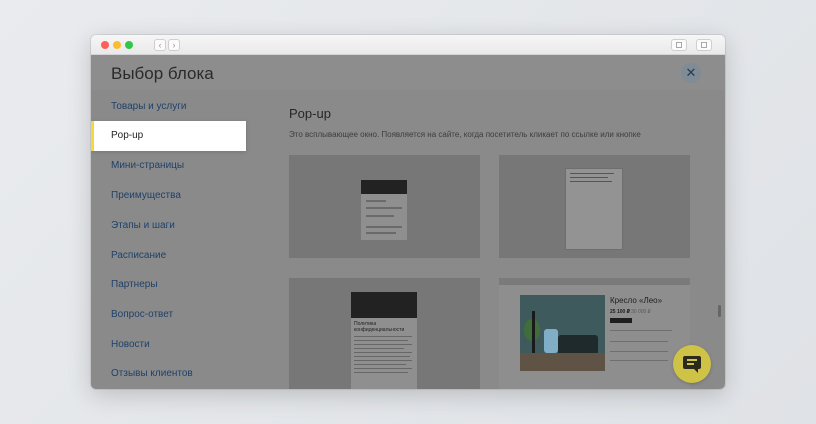 The width and height of the screenshot is (816, 424). What do you see at coordinates (146, 195) in the screenshot?
I see `sidebar-item-advantages: Преимущества` at bounding box center [146, 195].